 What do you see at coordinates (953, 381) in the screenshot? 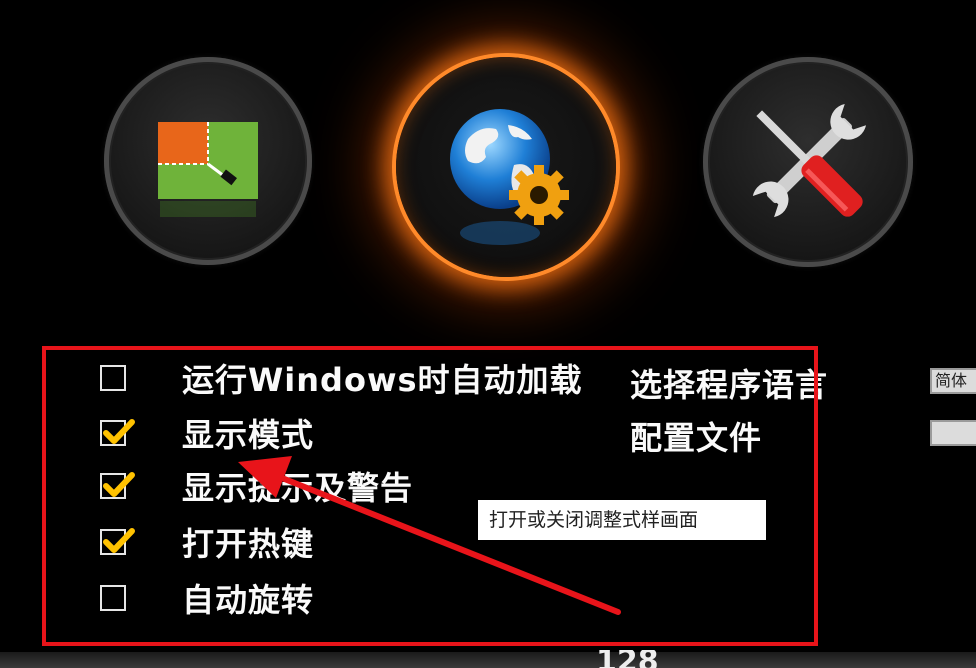
I see `language-select: 简体` at bounding box center [953, 381].